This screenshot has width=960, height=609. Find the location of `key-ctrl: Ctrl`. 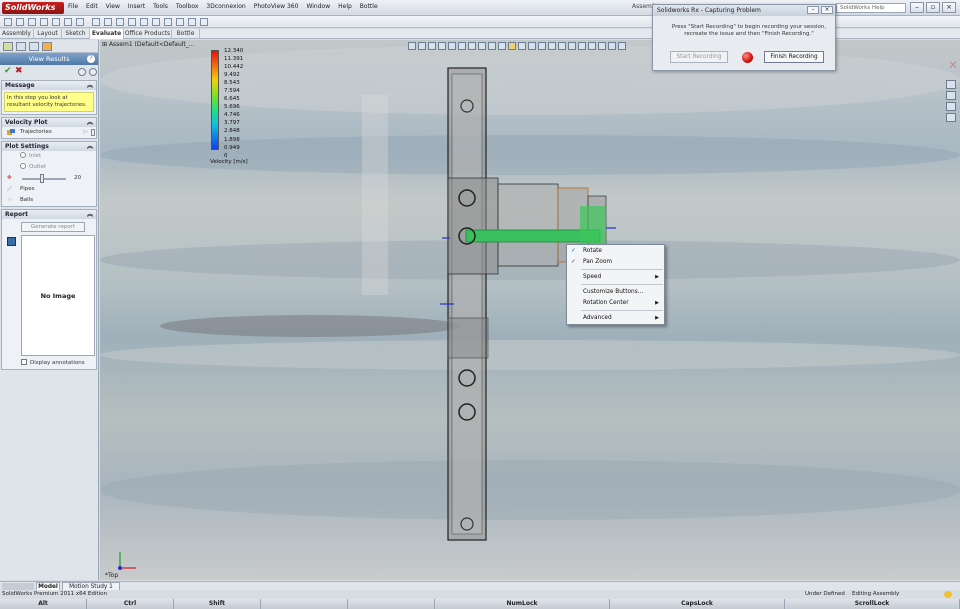

key-ctrl: Ctrl is located at coordinates (130, 604).